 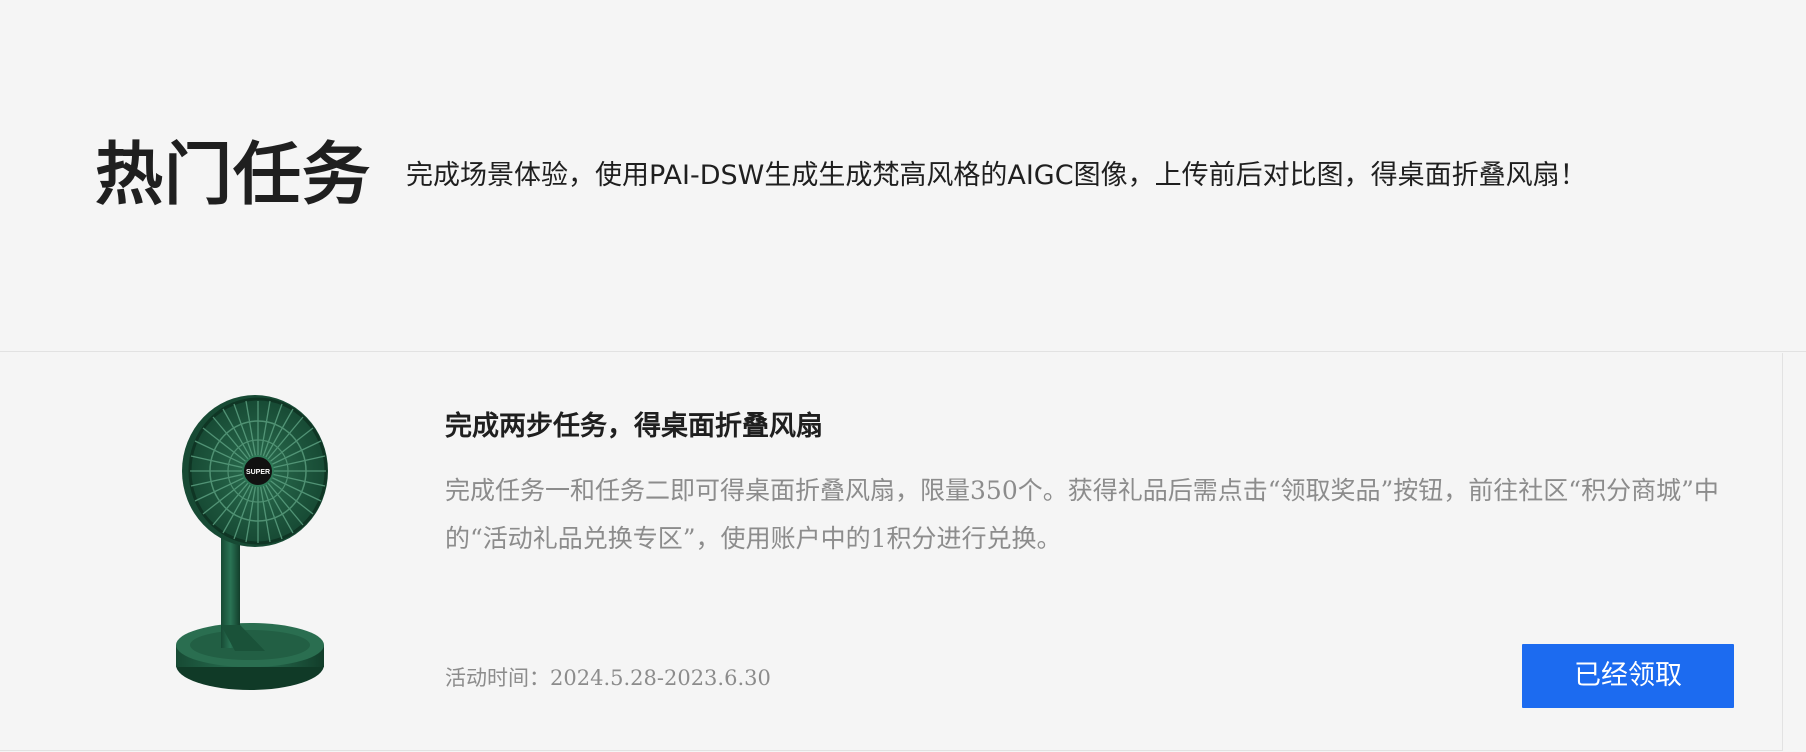 I want to click on fan-brand-logo: SUPER, so click(x=258, y=472).